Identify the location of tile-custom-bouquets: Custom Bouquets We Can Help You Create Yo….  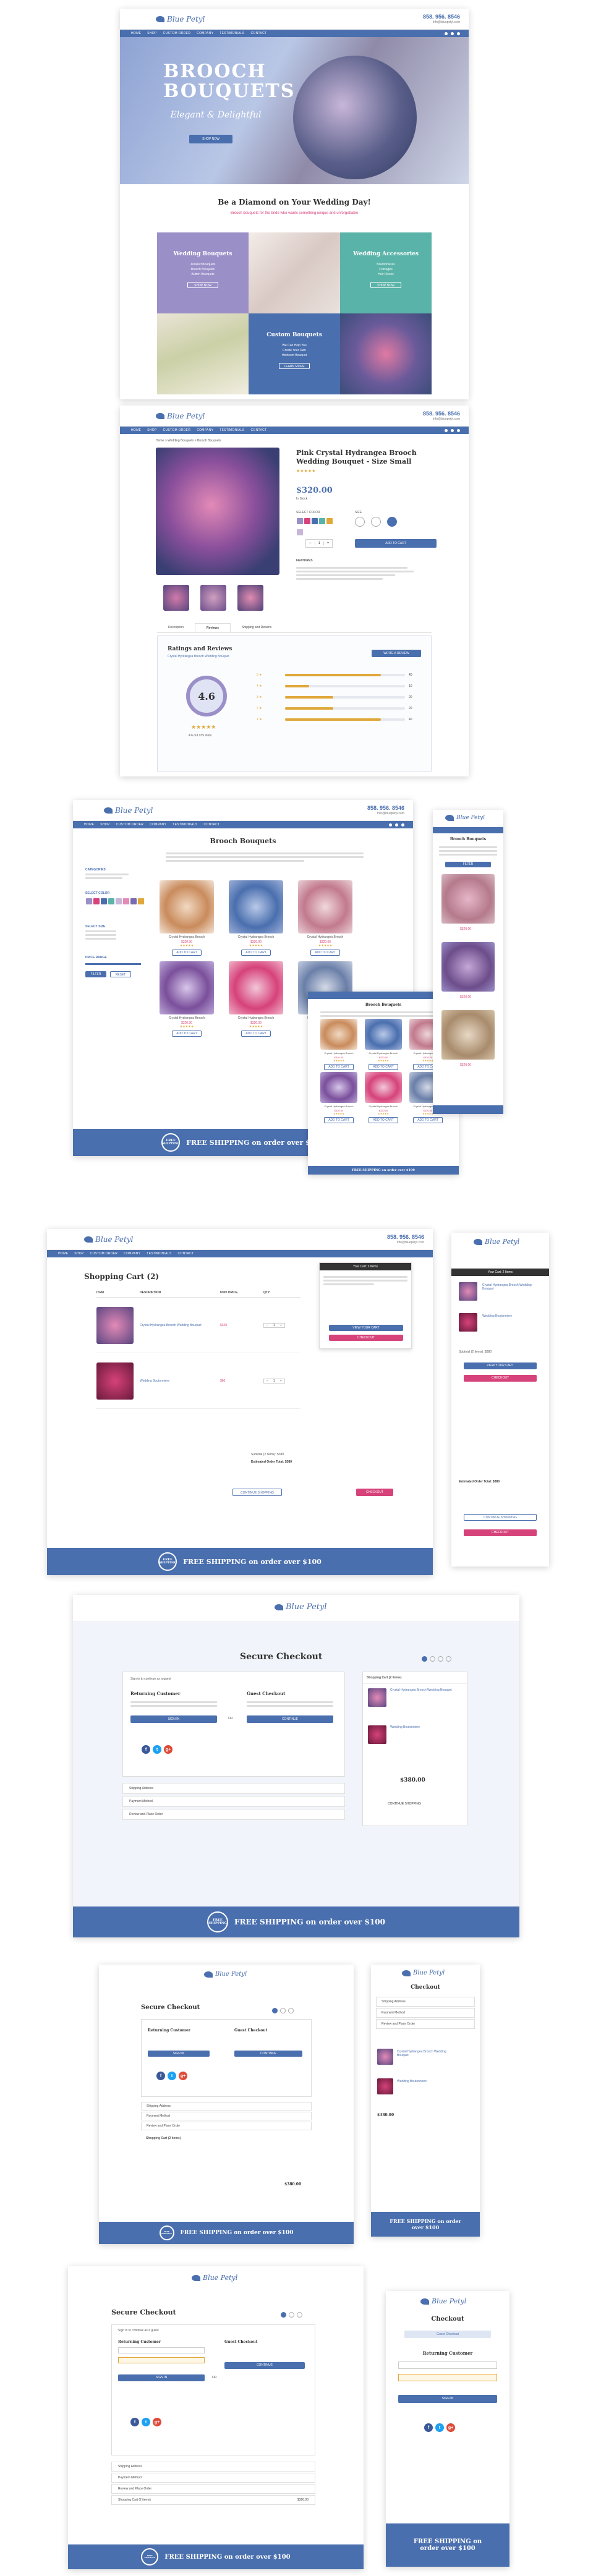
(294, 353).